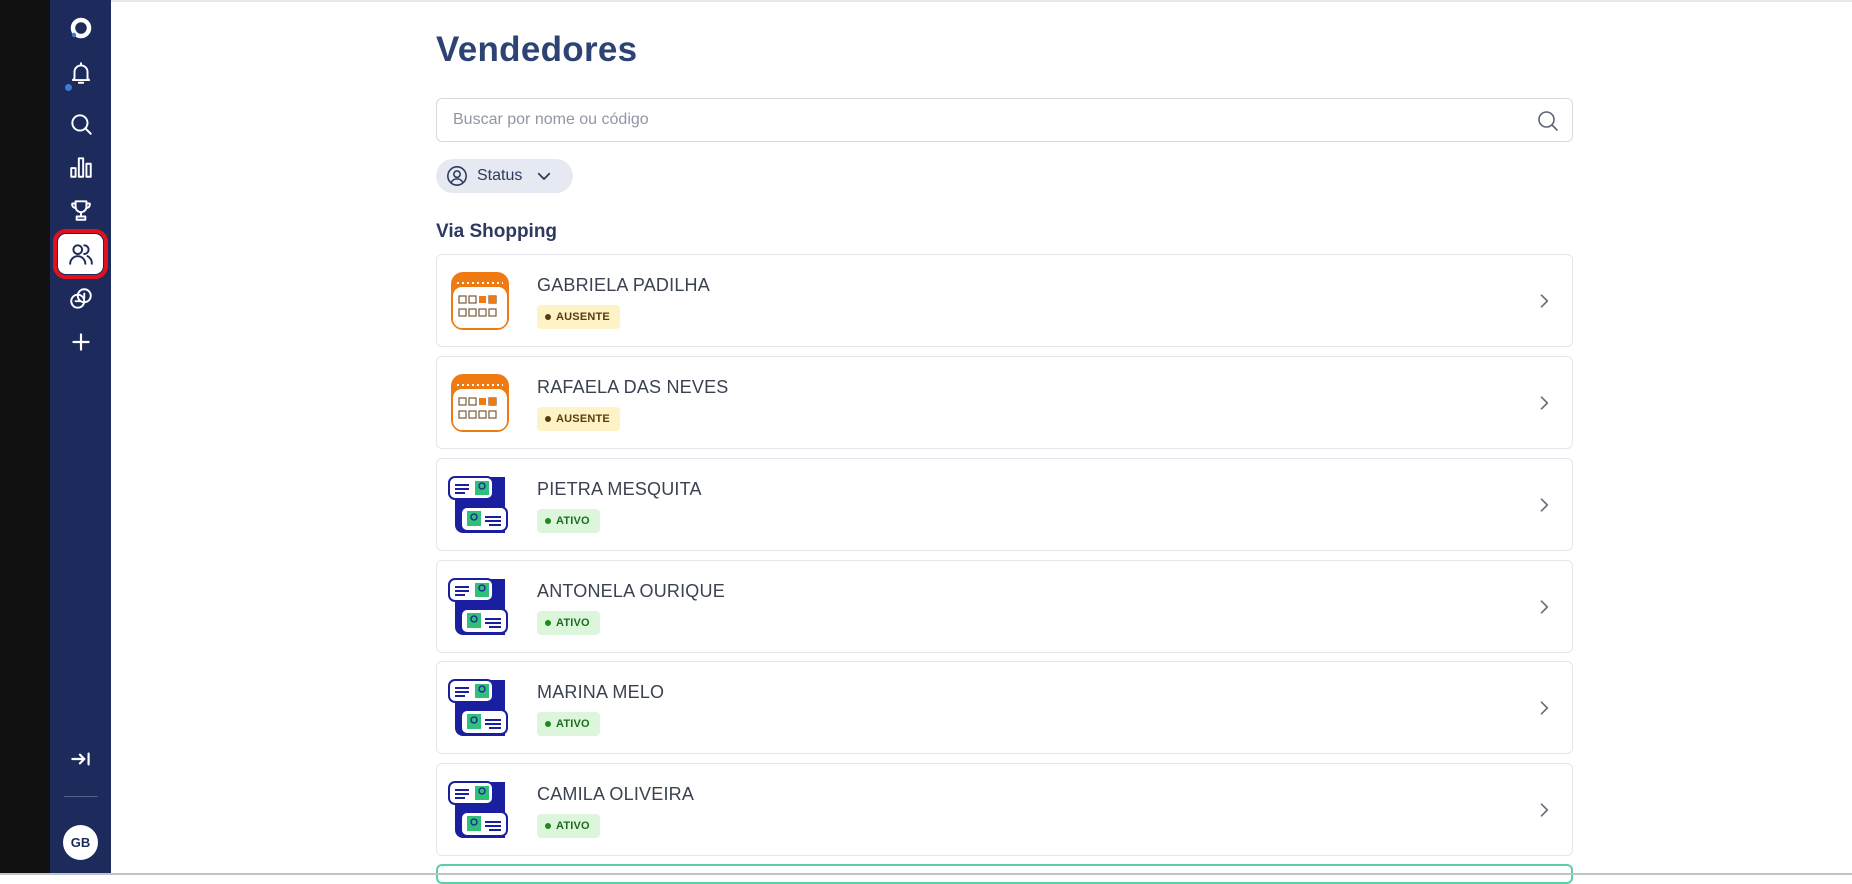 The height and width of the screenshot is (884, 1852). I want to click on sidebar-item-search, so click(80, 124).